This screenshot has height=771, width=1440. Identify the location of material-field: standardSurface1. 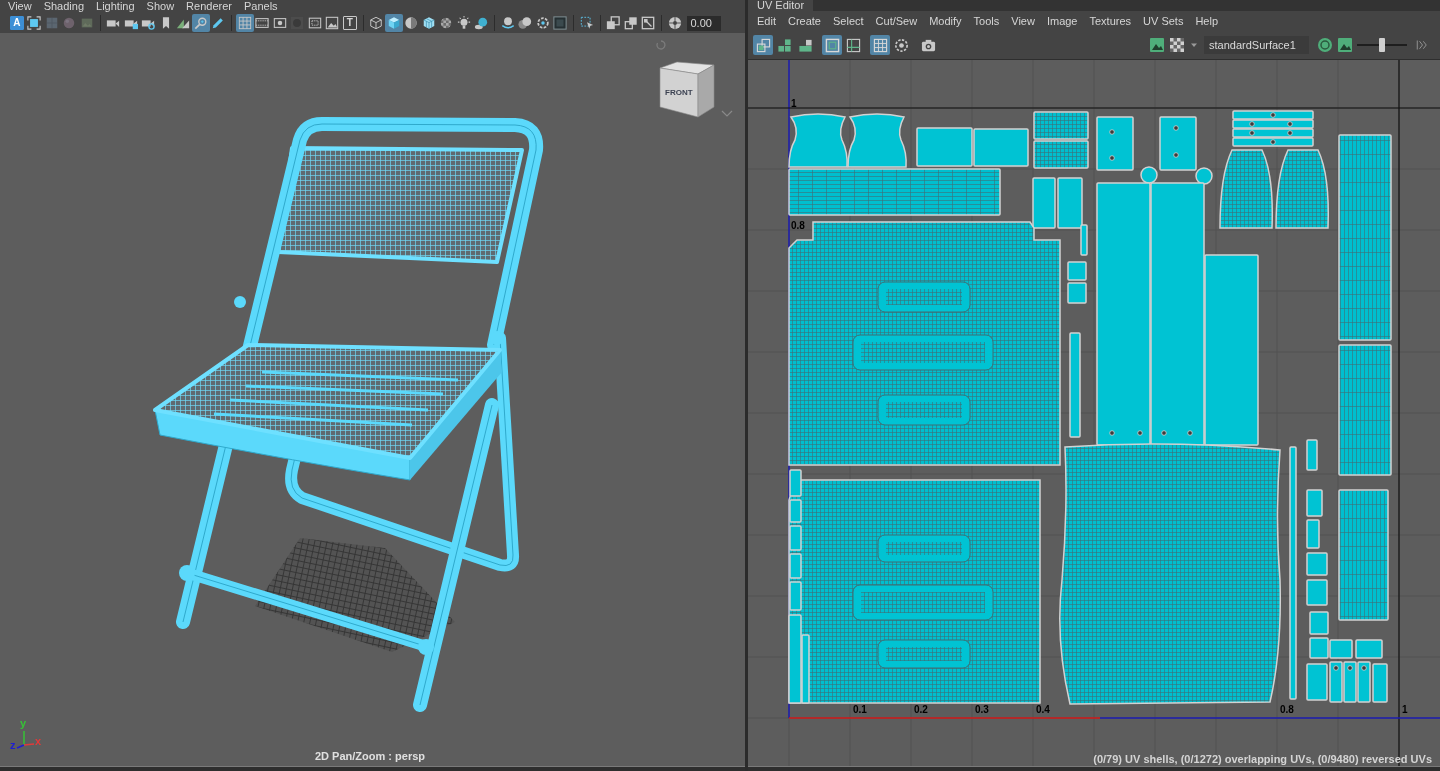
(1256, 45).